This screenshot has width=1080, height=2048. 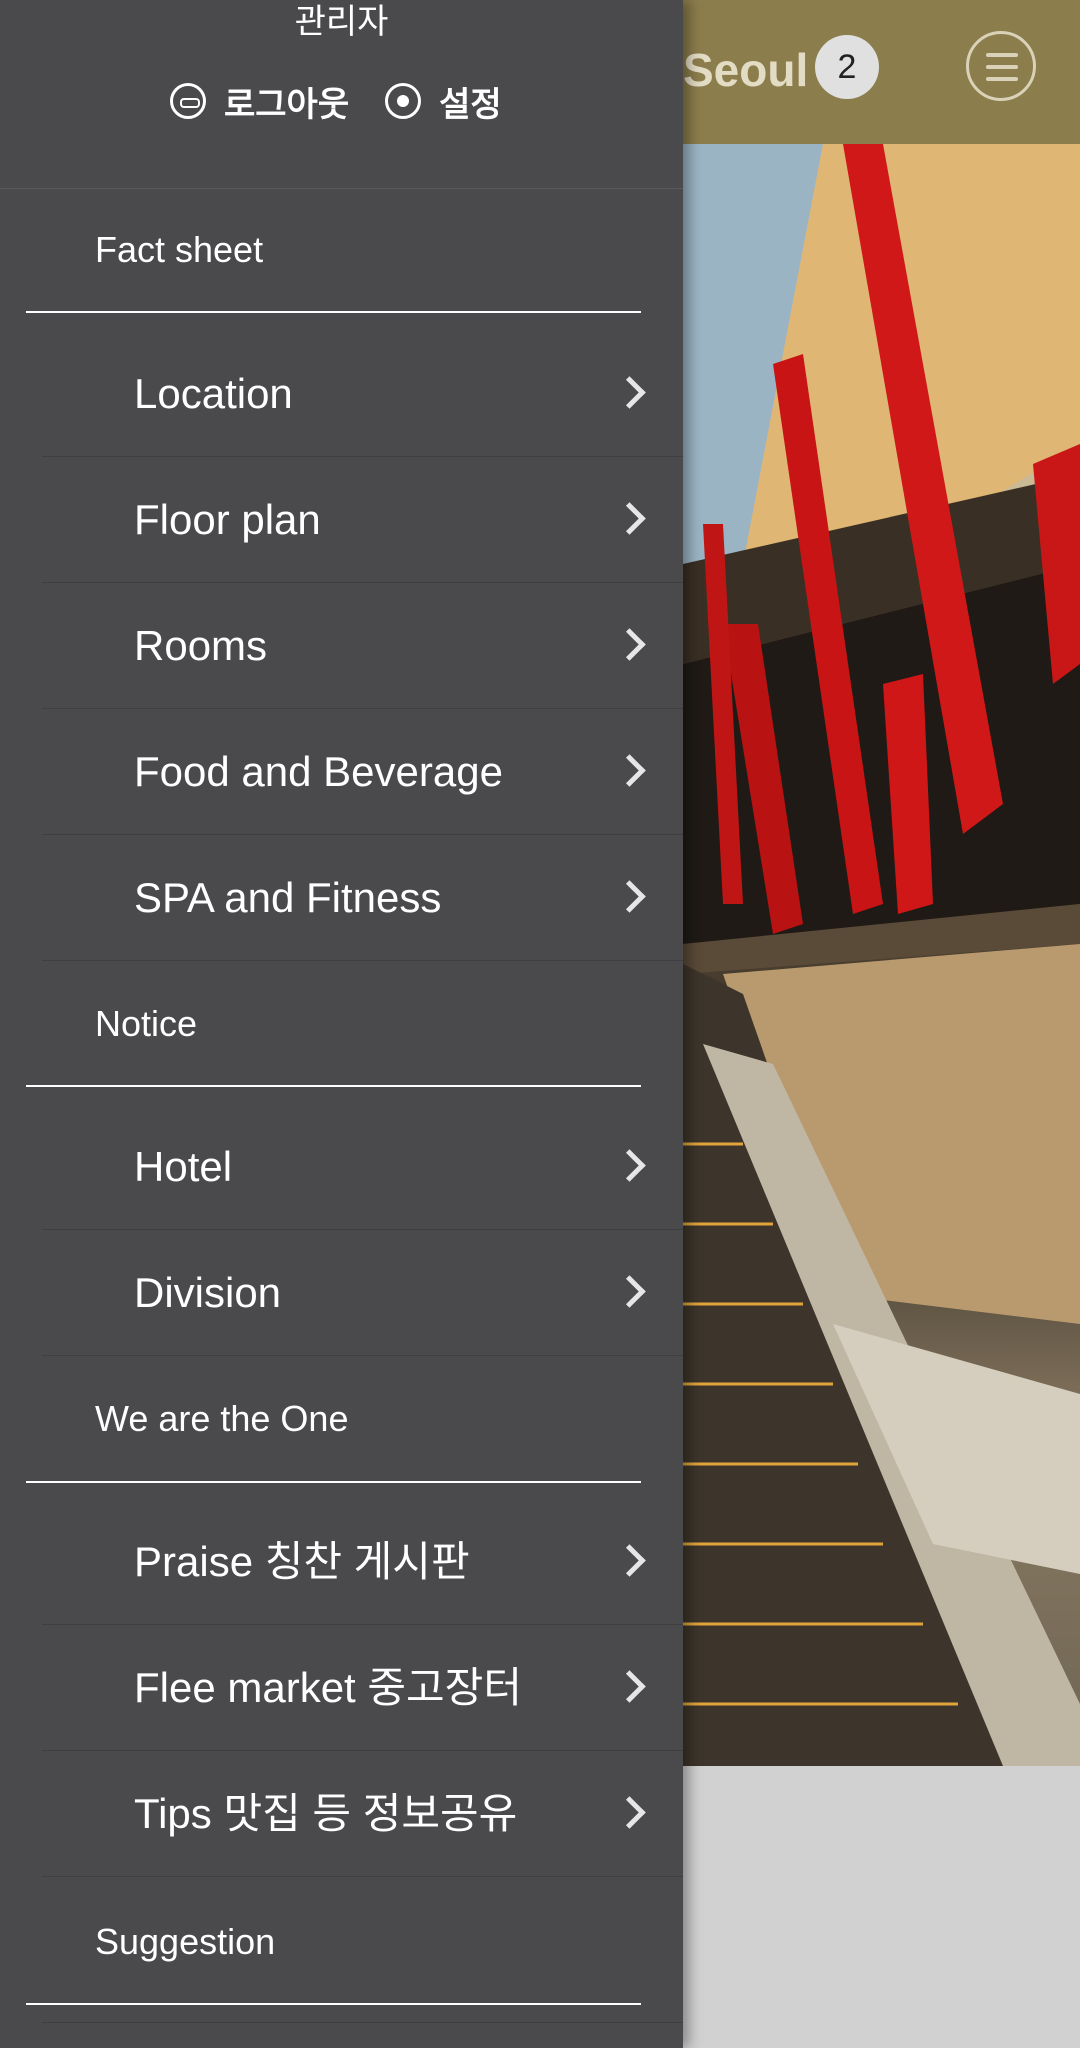 I want to click on logout-icon, so click(x=188, y=101).